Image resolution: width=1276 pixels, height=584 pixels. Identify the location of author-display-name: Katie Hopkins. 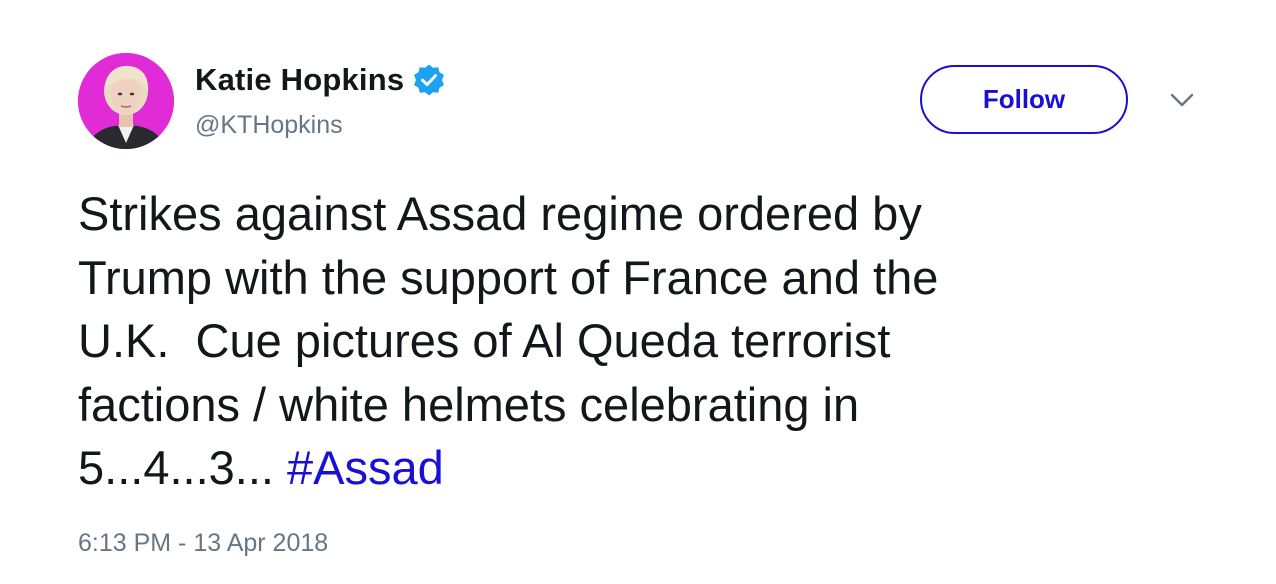
(299, 80).